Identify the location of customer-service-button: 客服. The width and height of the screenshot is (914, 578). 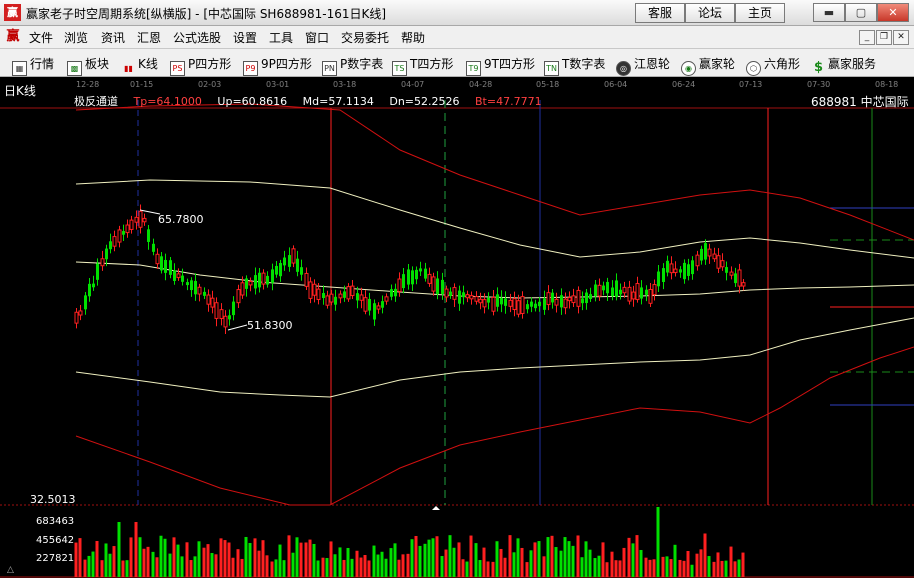
(660, 13).